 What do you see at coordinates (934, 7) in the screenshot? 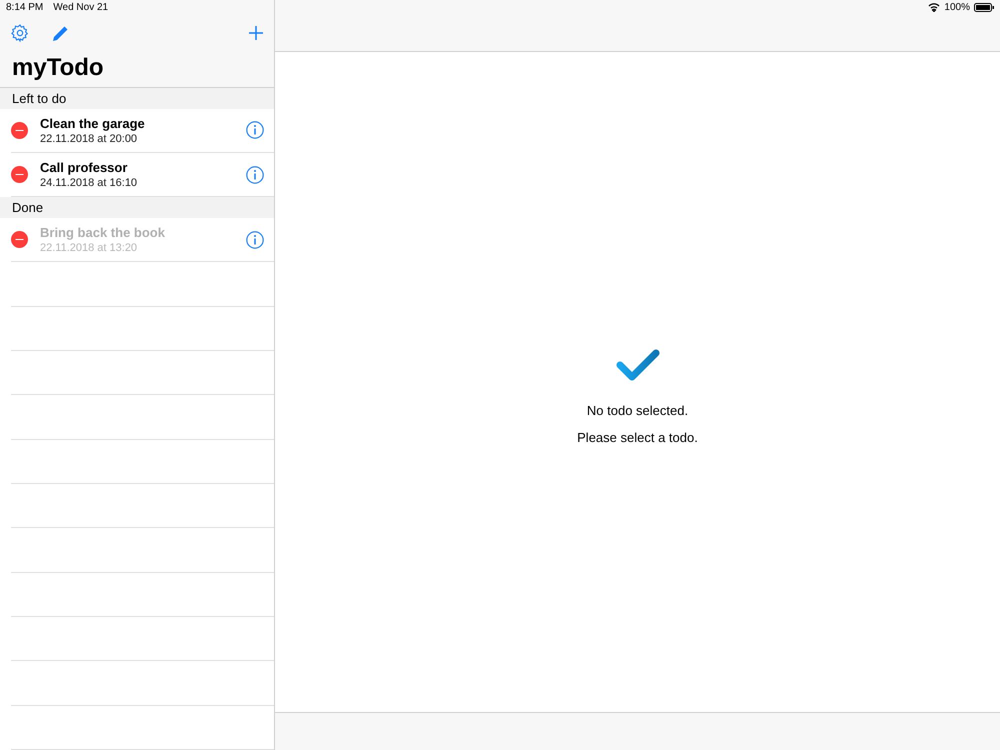
I see `wifi-icon` at bounding box center [934, 7].